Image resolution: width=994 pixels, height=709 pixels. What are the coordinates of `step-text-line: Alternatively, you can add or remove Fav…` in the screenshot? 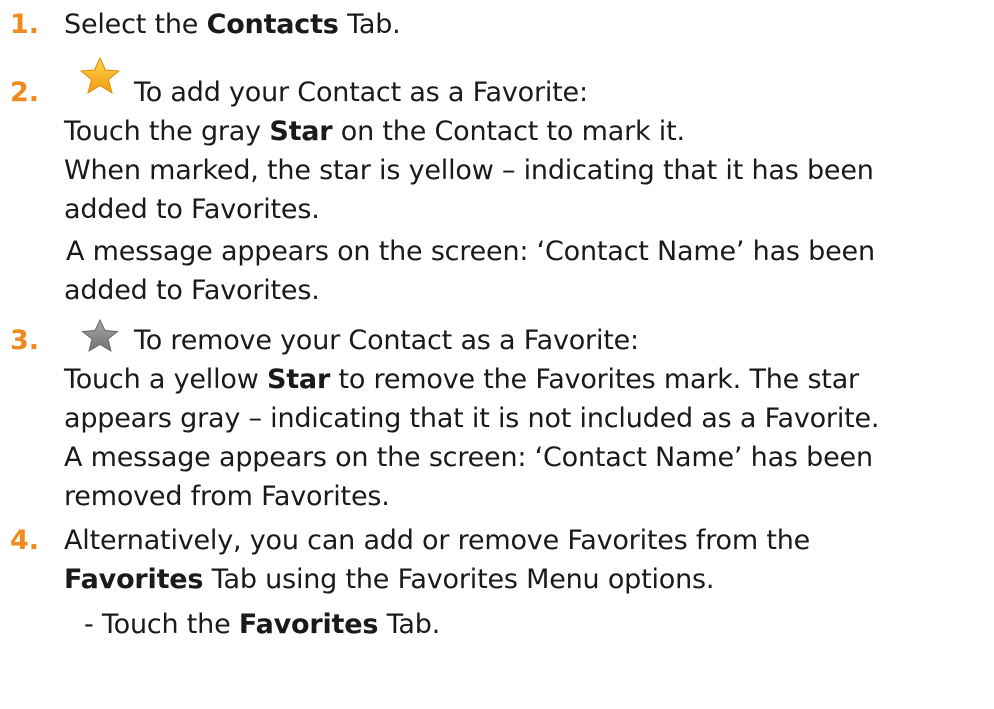 It's located at (437, 541).